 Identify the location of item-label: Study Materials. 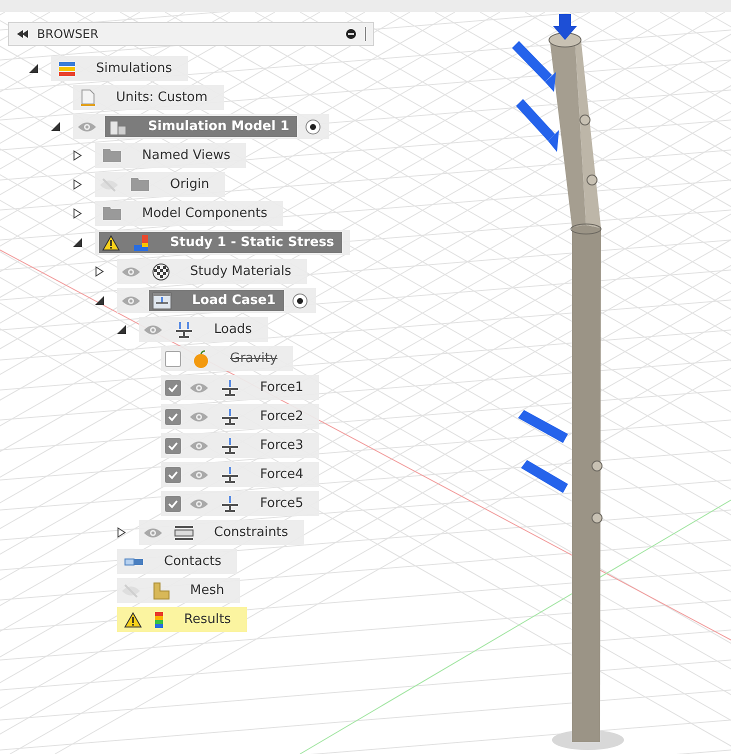
(240, 271).